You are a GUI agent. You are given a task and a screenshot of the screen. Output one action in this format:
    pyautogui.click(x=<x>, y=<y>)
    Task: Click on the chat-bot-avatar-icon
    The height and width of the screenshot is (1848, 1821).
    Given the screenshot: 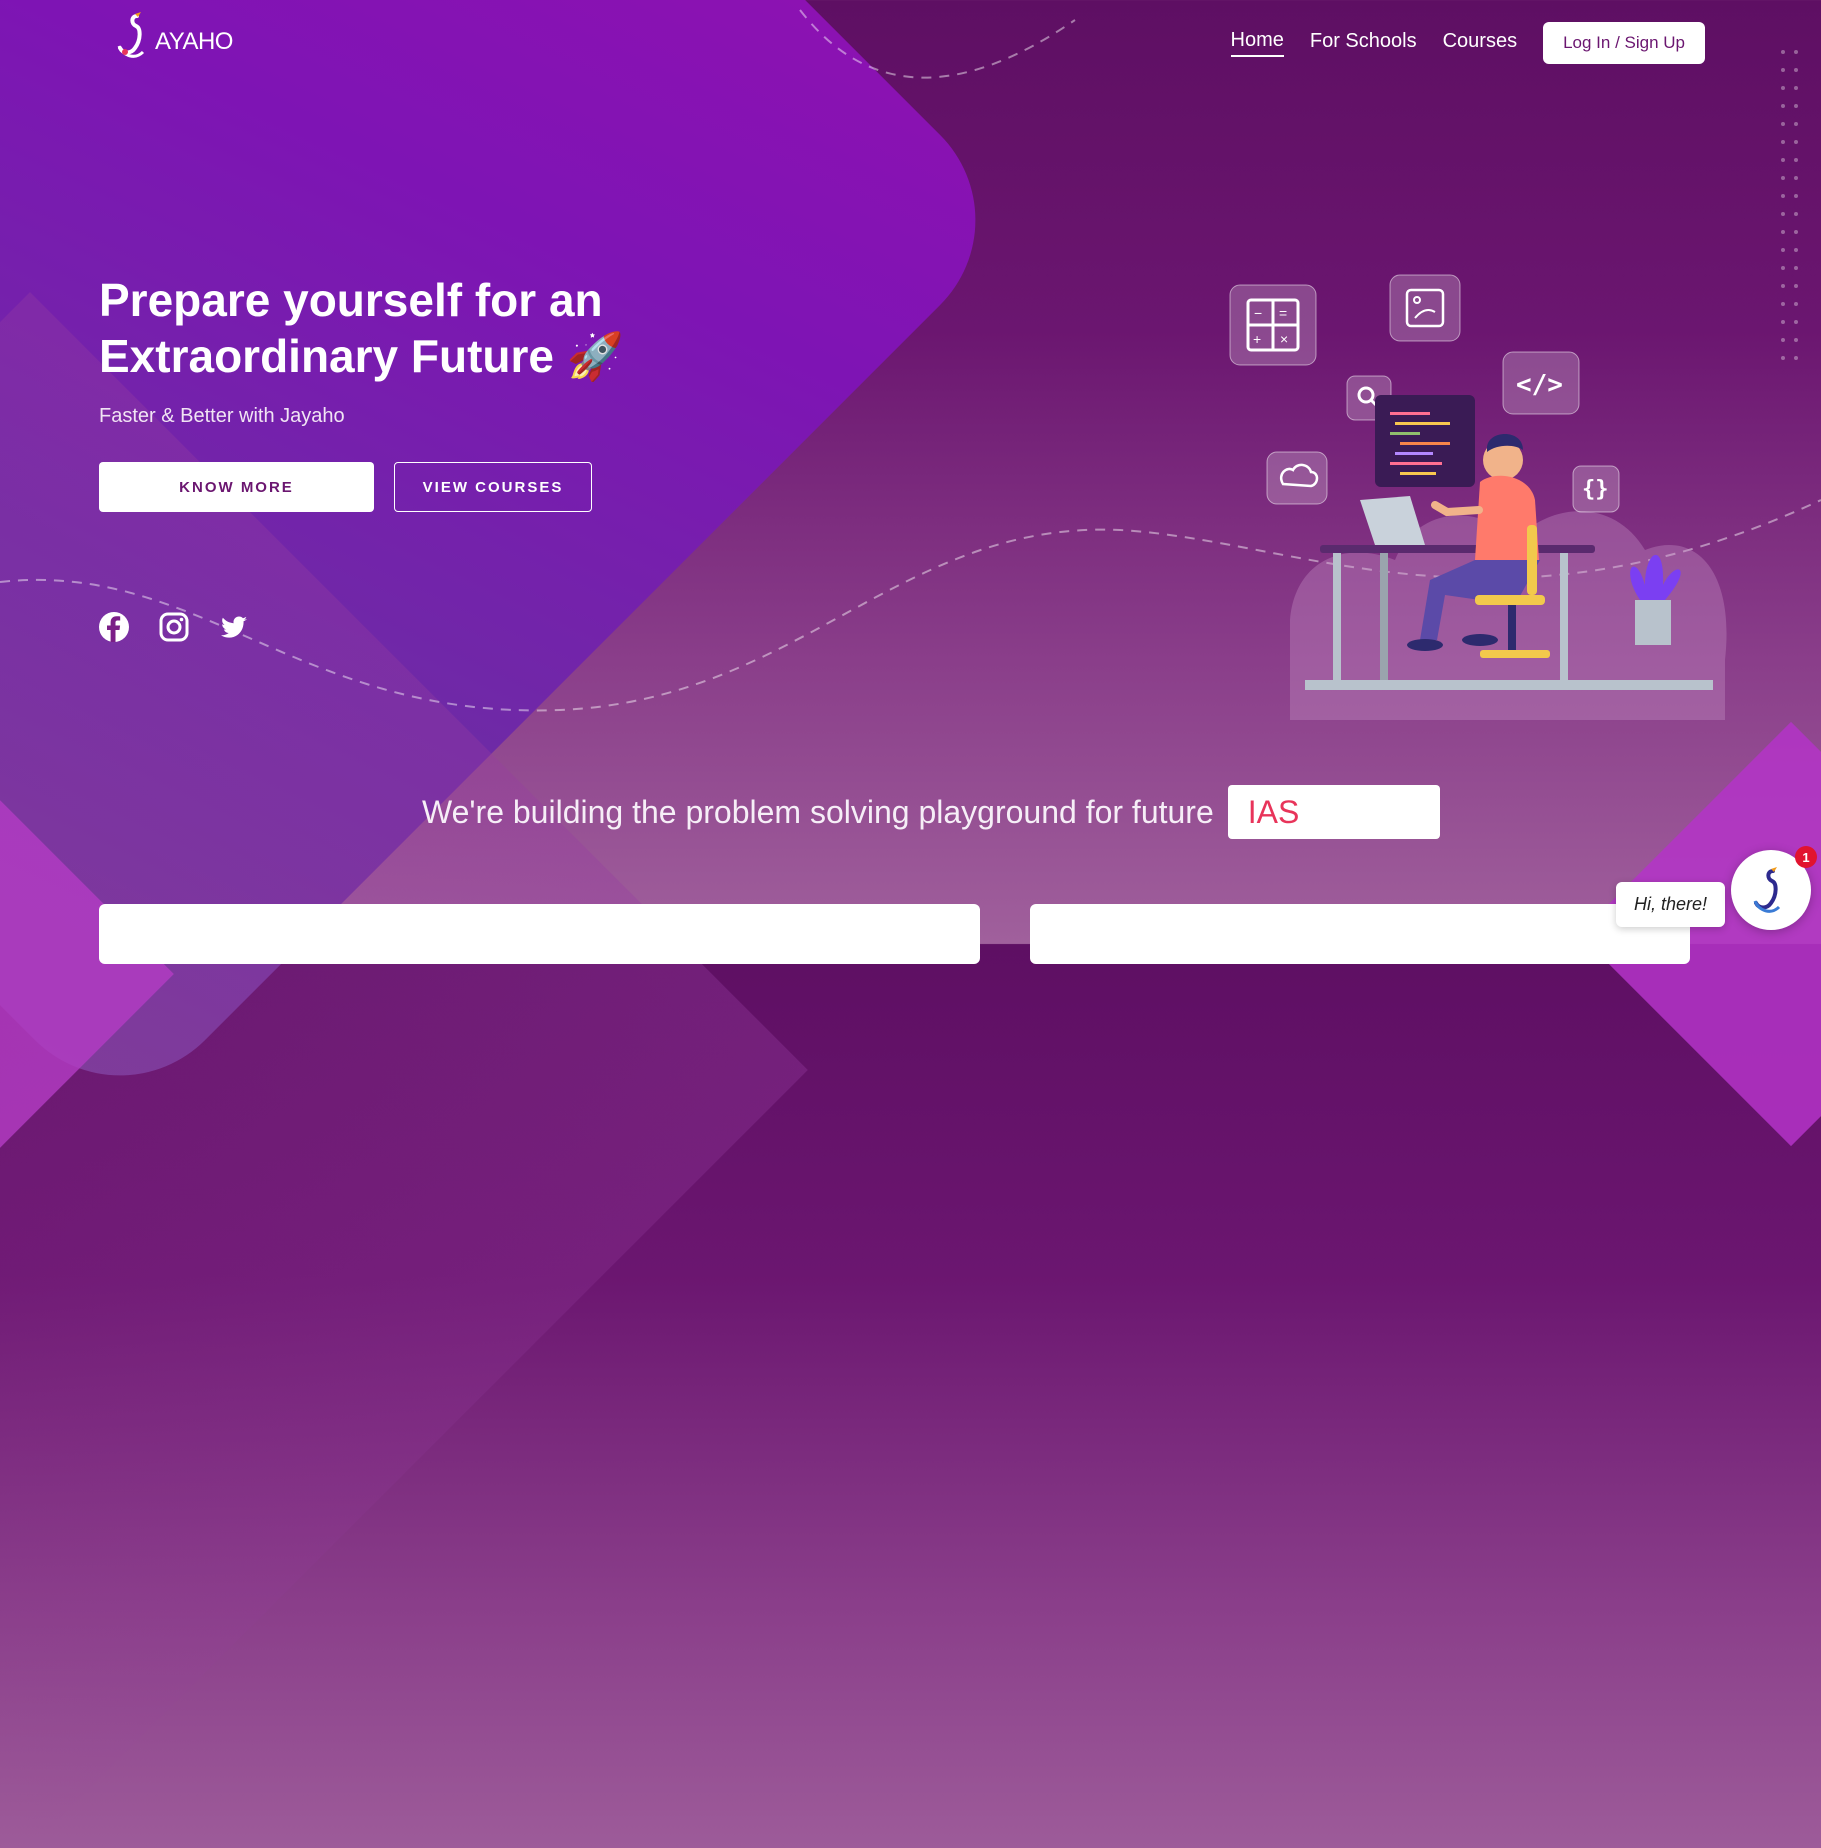 What is the action you would take?
    pyautogui.click(x=1767, y=890)
    